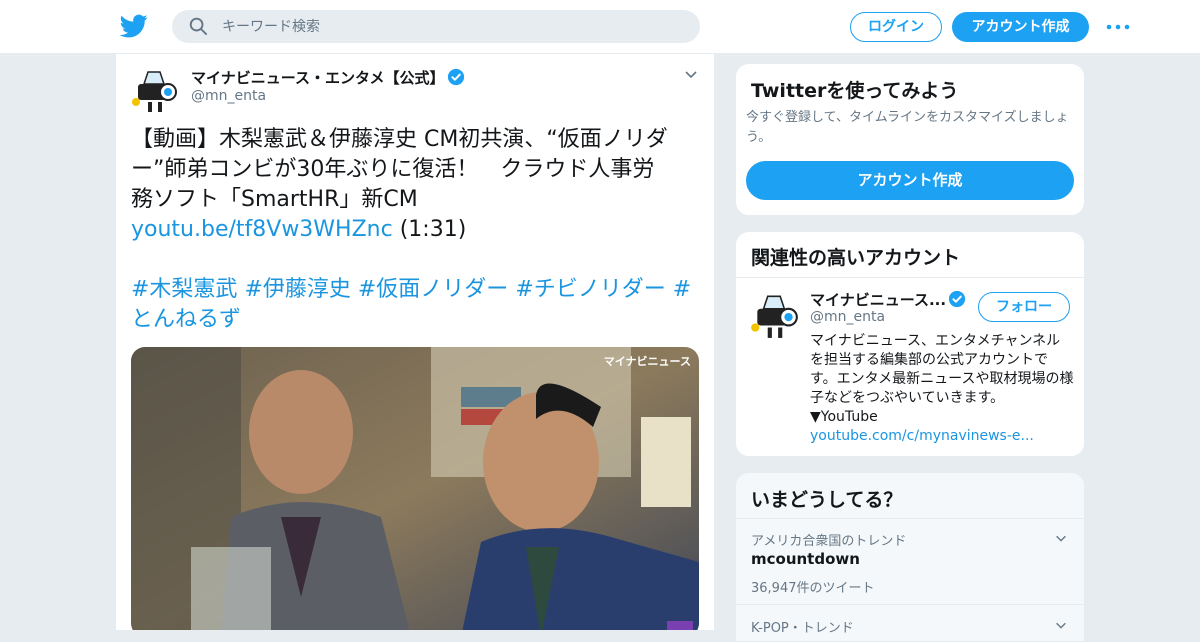 The height and width of the screenshot is (642, 1200). I want to click on author-avatar, so click(155, 89).